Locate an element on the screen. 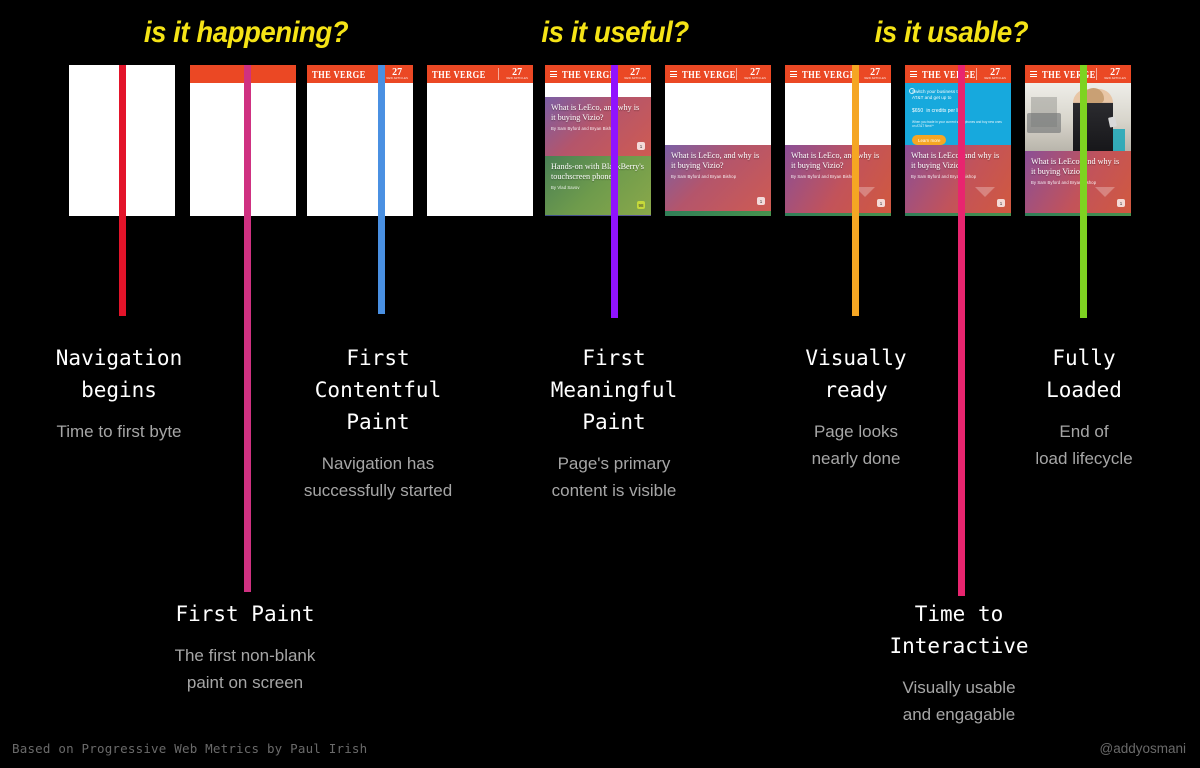 This screenshot has width=1200, height=768. metric-name: First Contentful Paint is located at coordinates (378, 390).